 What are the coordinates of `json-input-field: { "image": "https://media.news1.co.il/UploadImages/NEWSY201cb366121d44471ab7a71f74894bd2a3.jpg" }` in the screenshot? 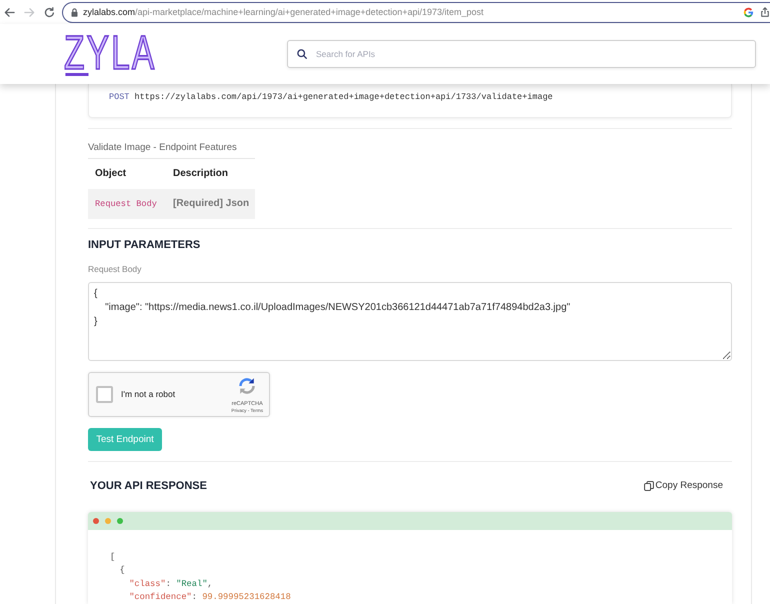 It's located at (410, 321).